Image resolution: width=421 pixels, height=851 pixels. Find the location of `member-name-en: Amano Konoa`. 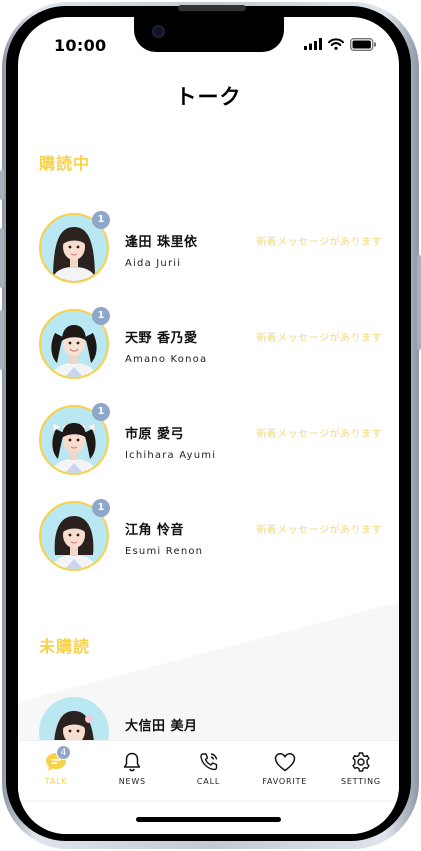

member-name-en: Amano Konoa is located at coordinates (166, 359).